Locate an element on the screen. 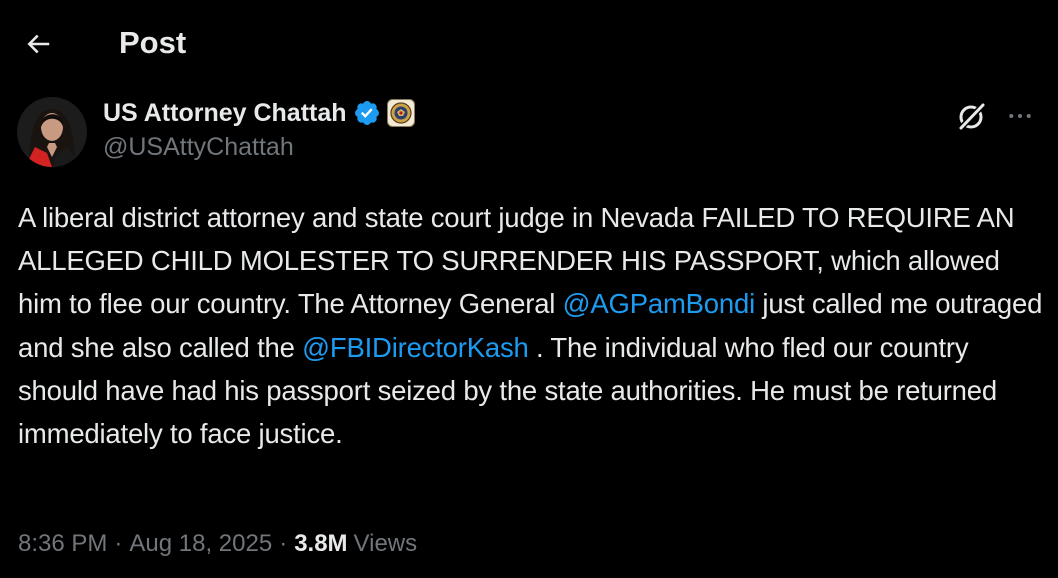  author-name: US Attorney Chattah is located at coordinates (225, 113).